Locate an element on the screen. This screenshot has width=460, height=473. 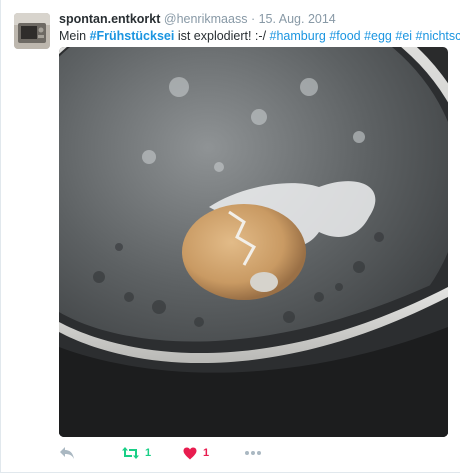
tweet-actions: 1 1 is located at coordinates (249, 453).